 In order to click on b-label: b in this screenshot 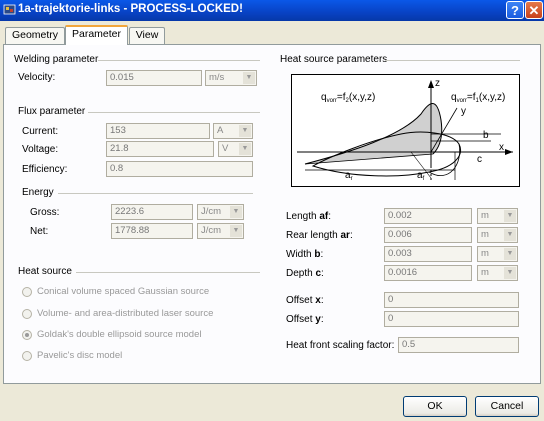, I will do `click(486, 135)`.